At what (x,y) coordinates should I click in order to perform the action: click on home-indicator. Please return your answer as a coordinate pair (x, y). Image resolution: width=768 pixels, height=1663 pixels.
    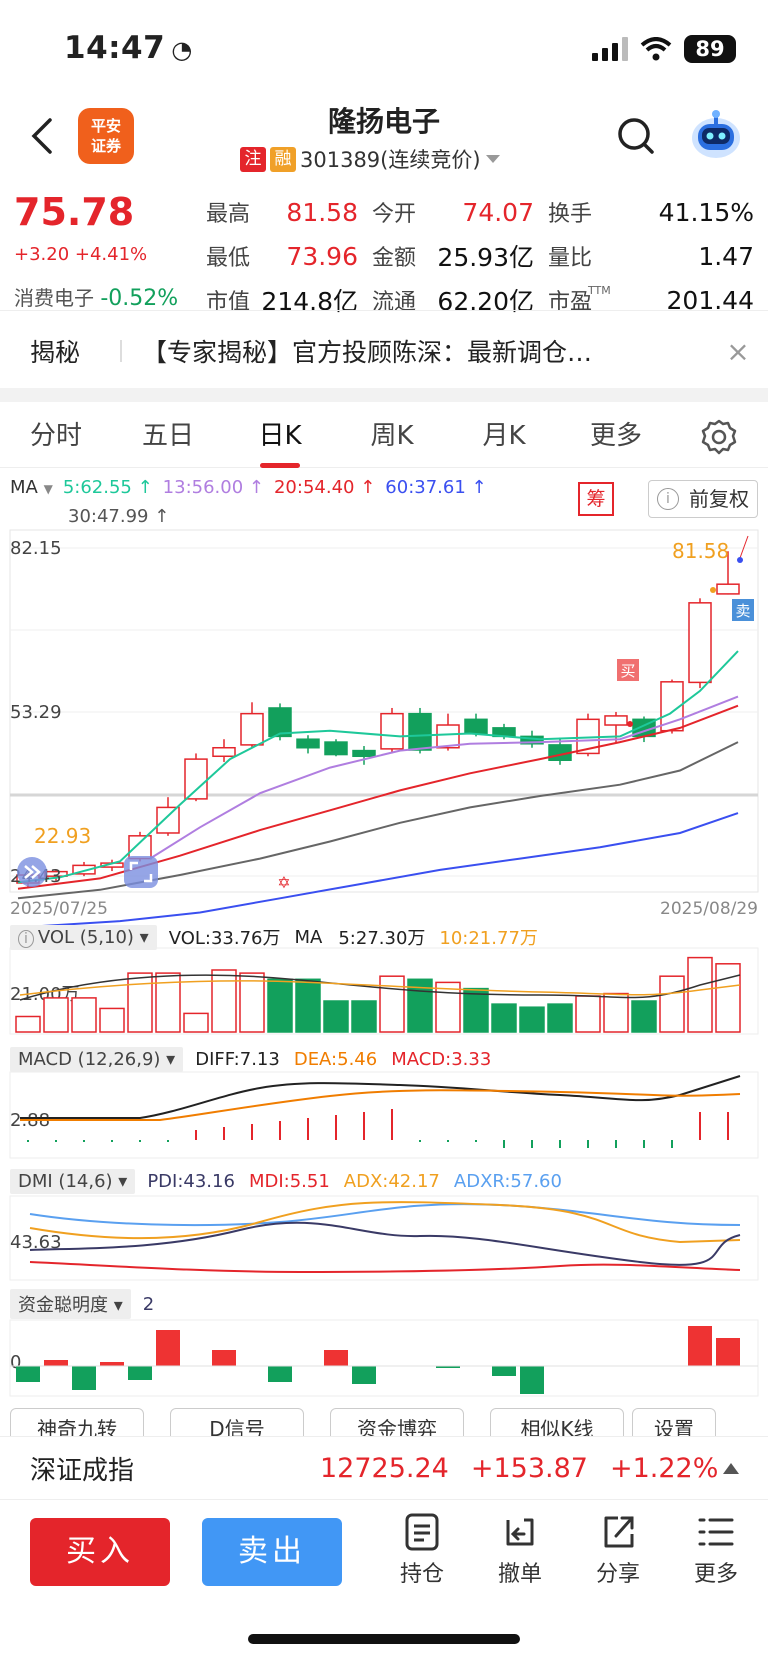
    Looking at the image, I should click on (384, 1639).